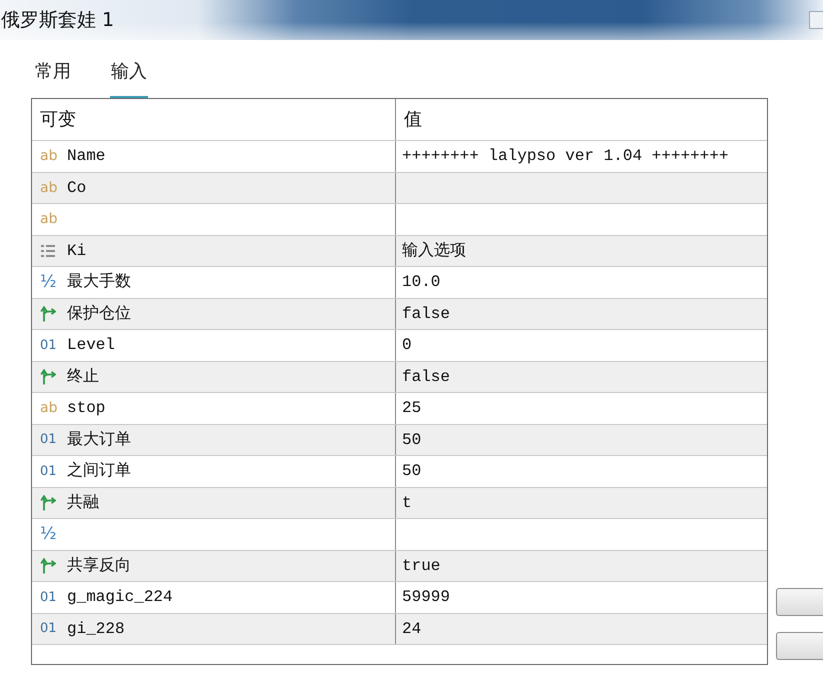  Describe the element at coordinates (399, 156) in the screenshot. I see `table-row: ab Name ++++++++ lalypso ver 1.04 ++++++++` at that location.